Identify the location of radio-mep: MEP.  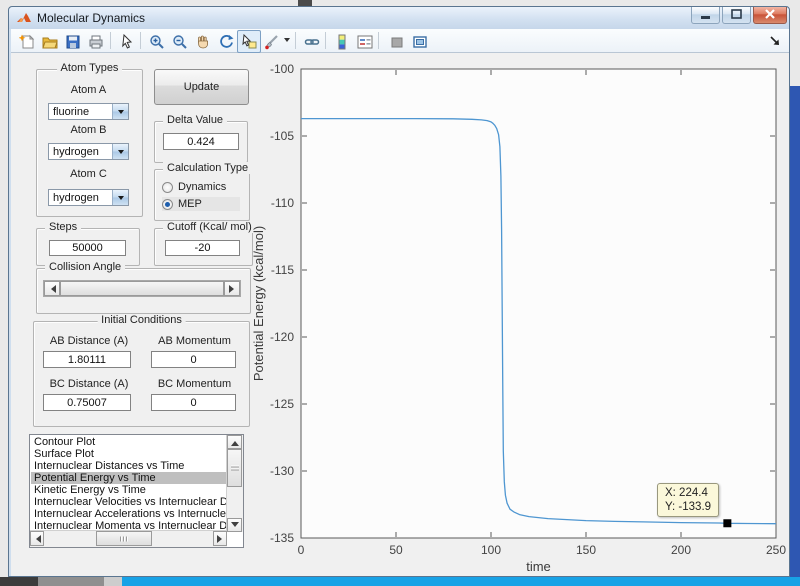
(201, 204).